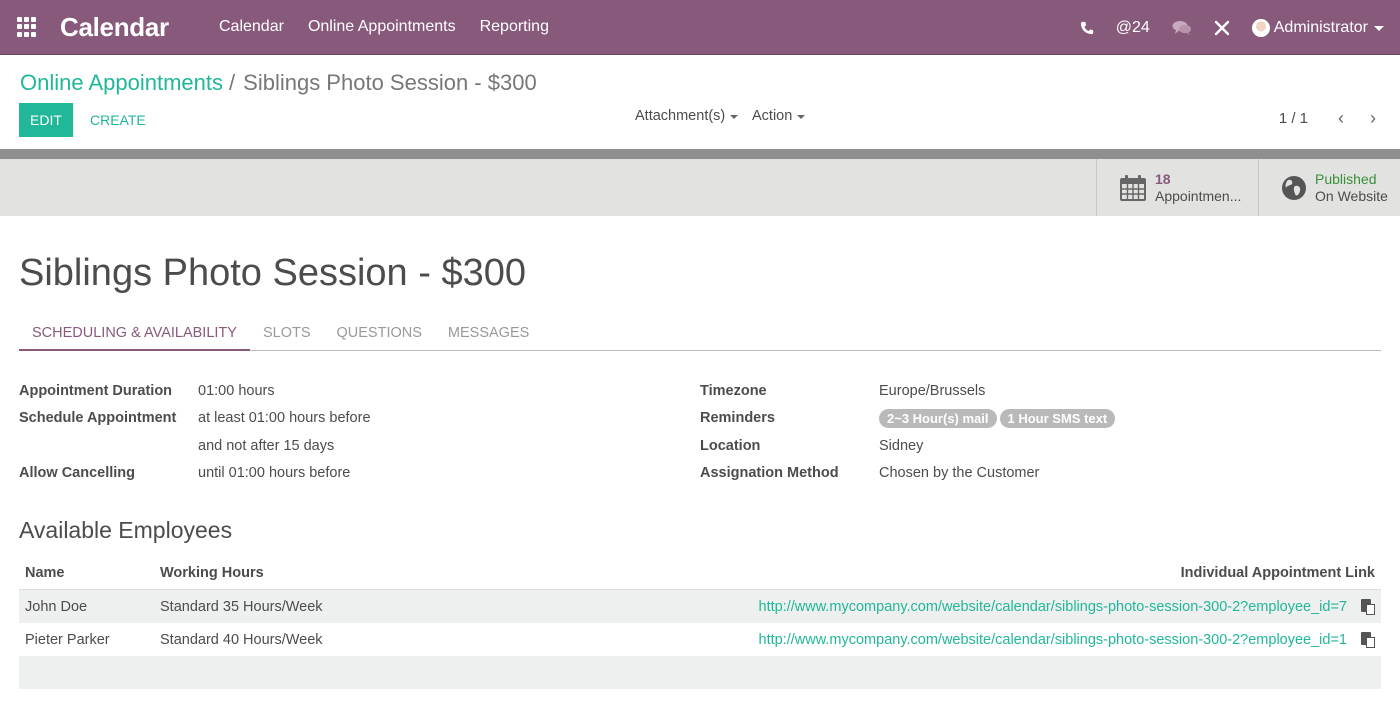 The width and height of the screenshot is (1400, 714). I want to click on pager: 1 / 1 ‹ ›, so click(1329, 118).